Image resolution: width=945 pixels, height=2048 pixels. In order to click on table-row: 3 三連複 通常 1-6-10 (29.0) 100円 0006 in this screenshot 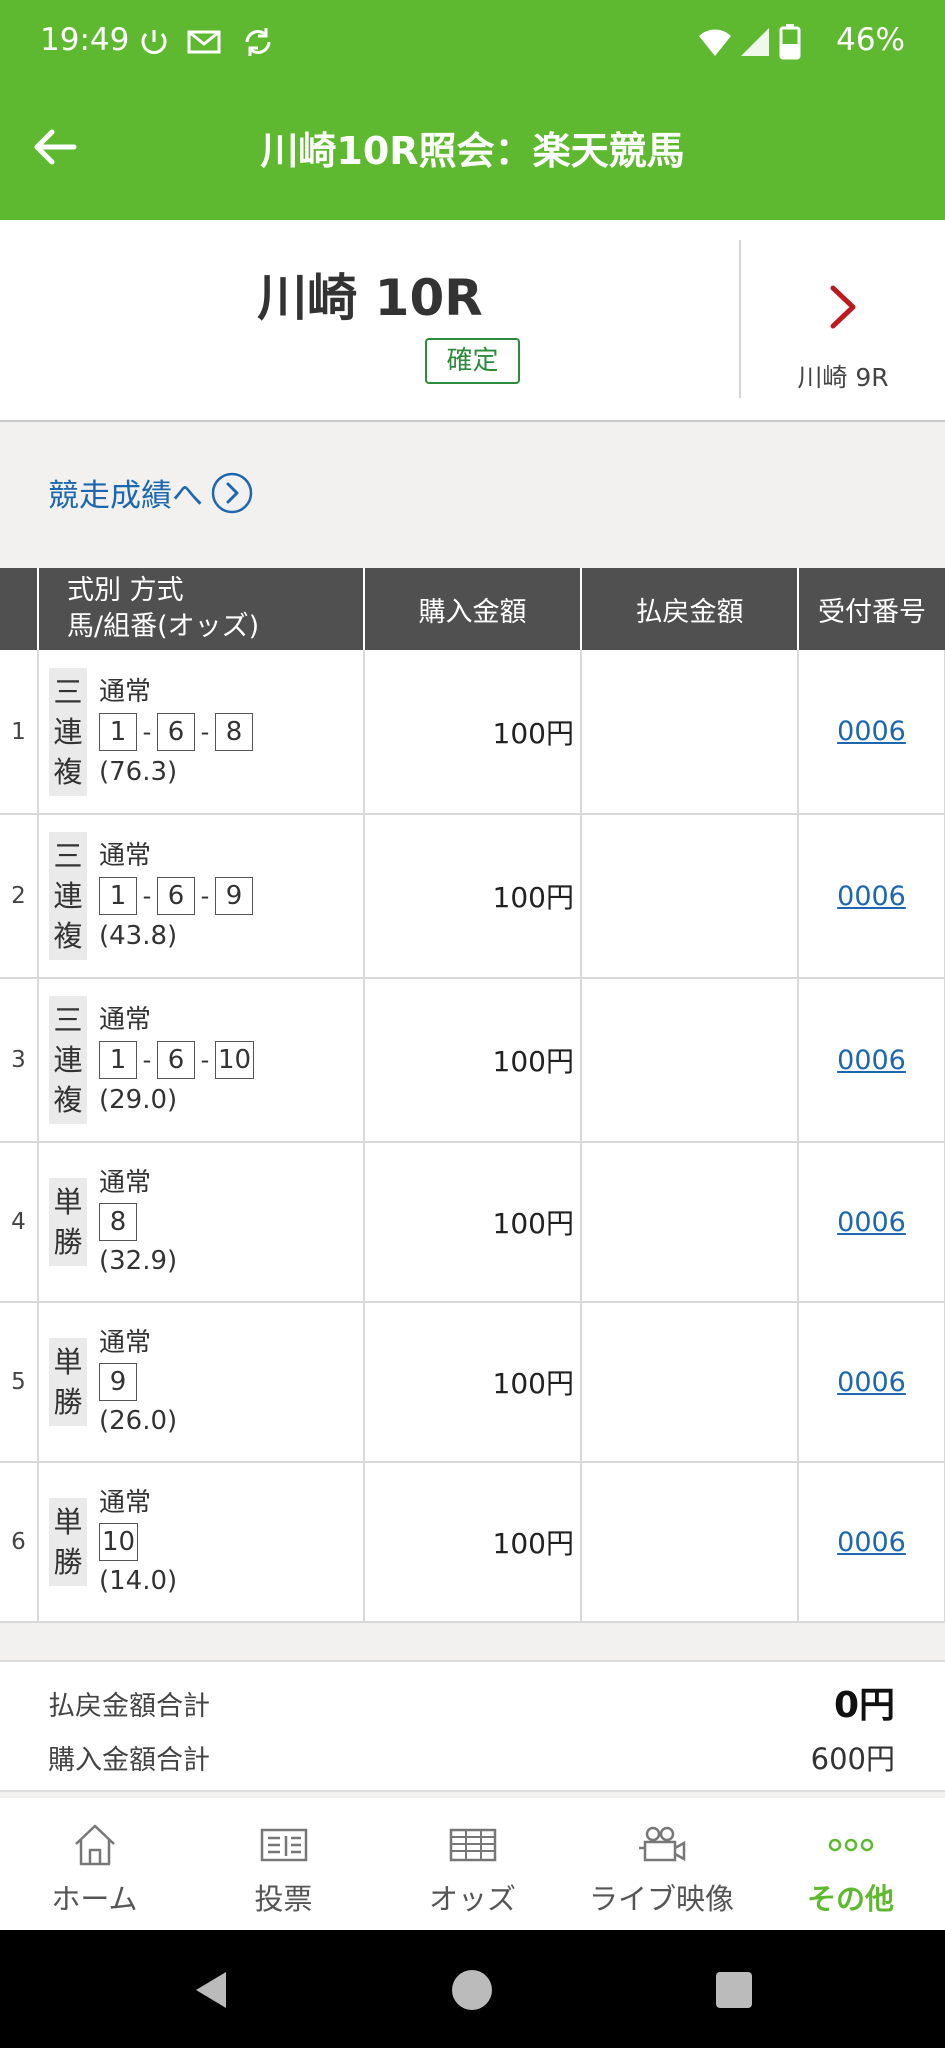, I will do `click(472, 1060)`.